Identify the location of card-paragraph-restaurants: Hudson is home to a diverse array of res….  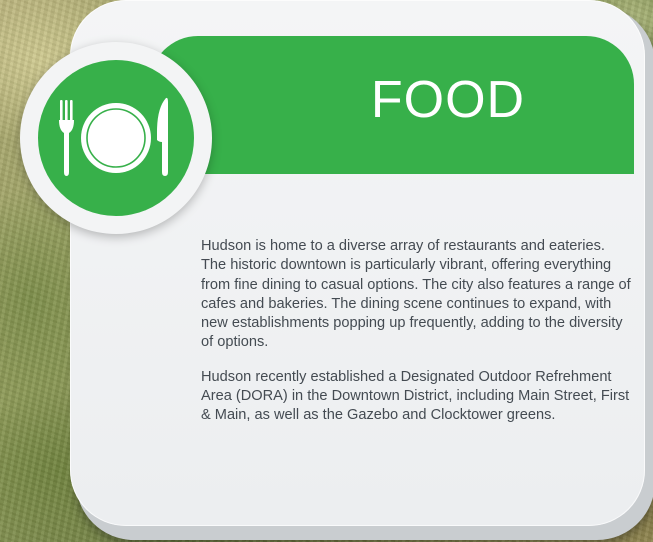
(416, 294).